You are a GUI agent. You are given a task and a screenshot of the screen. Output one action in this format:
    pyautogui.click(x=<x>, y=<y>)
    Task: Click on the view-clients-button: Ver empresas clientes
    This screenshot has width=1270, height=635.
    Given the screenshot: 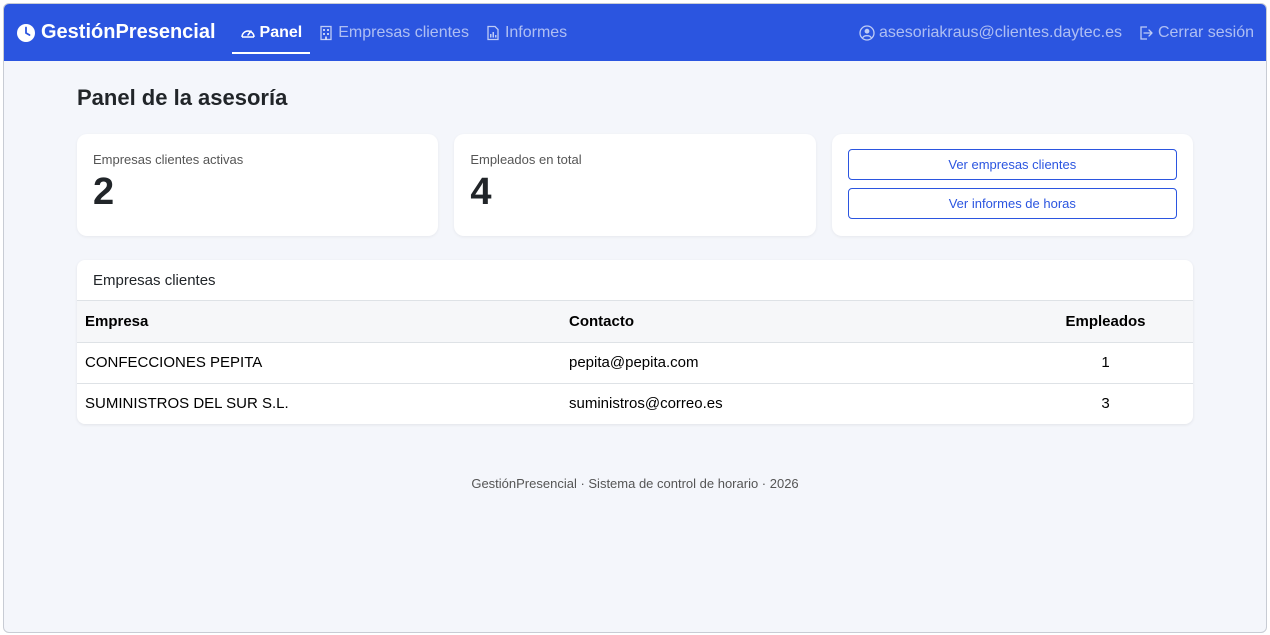 What is the action you would take?
    pyautogui.click(x=1012, y=164)
    